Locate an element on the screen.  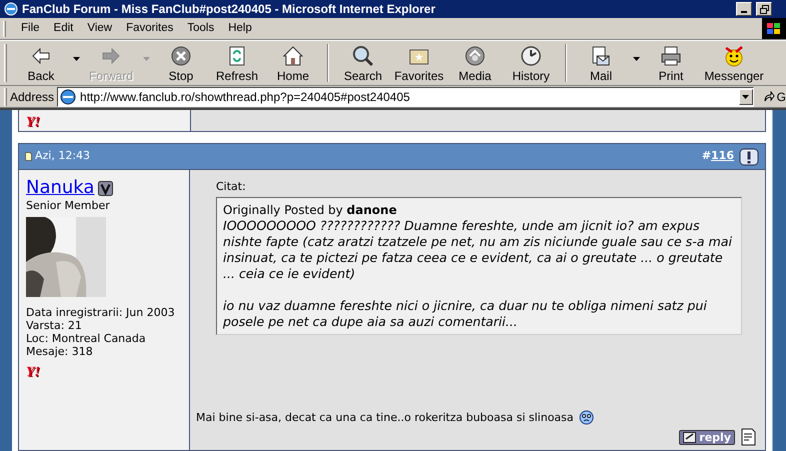
smiley-icon is located at coordinates (586, 418).